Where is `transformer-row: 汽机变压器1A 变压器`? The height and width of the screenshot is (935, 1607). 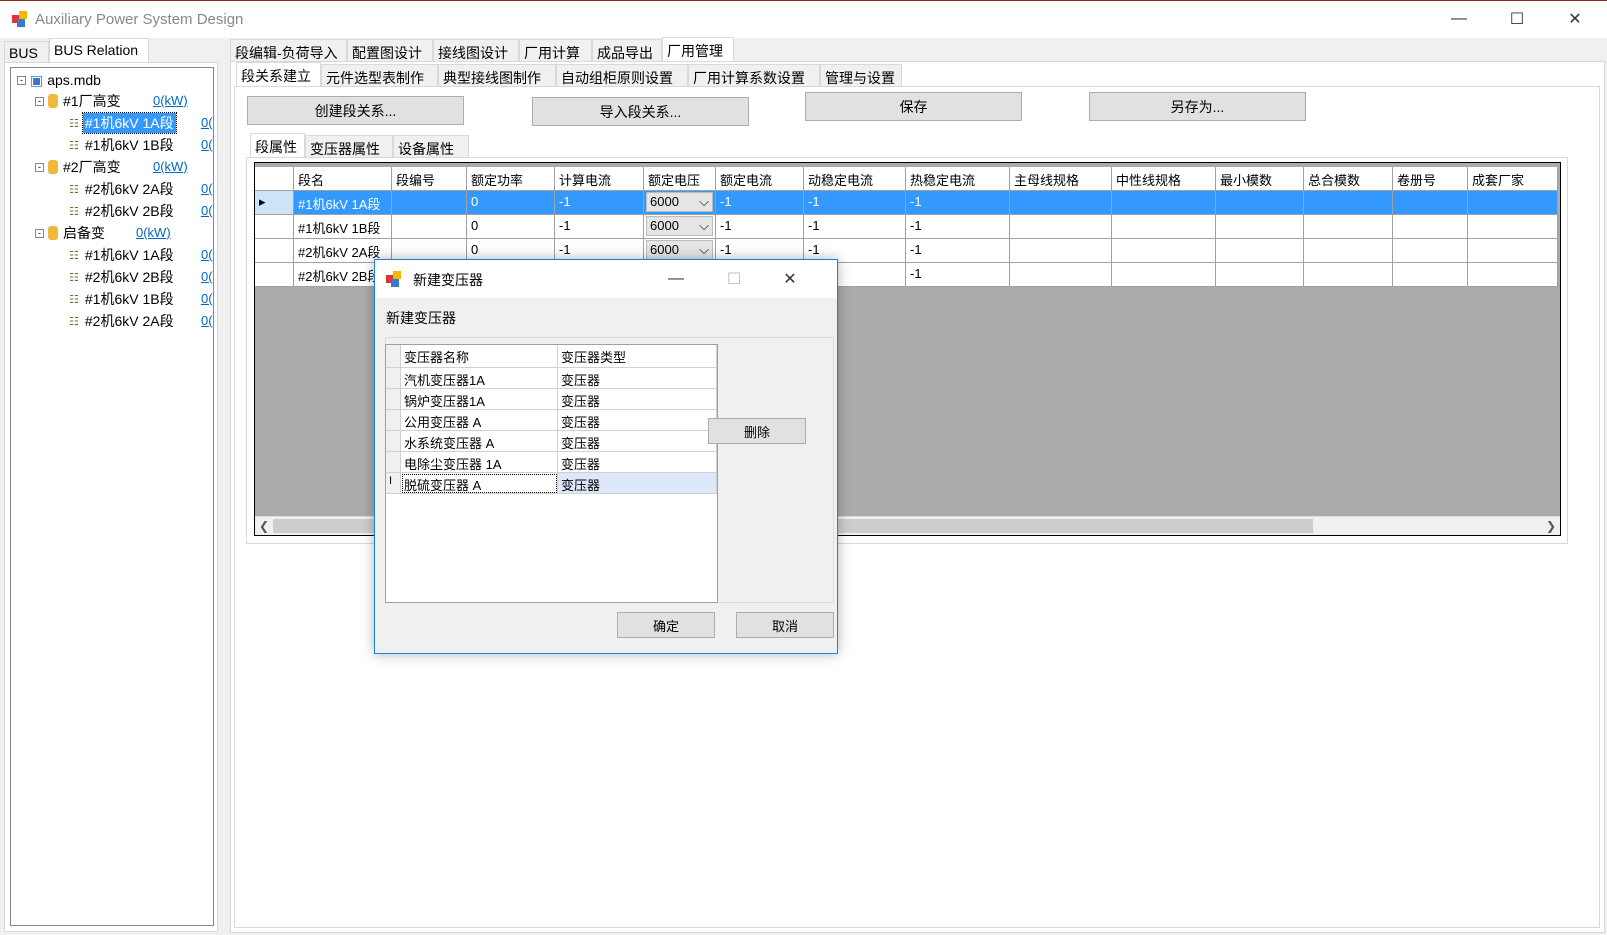
transformer-row: 汽机变压器1A 变压器 is located at coordinates (551, 378).